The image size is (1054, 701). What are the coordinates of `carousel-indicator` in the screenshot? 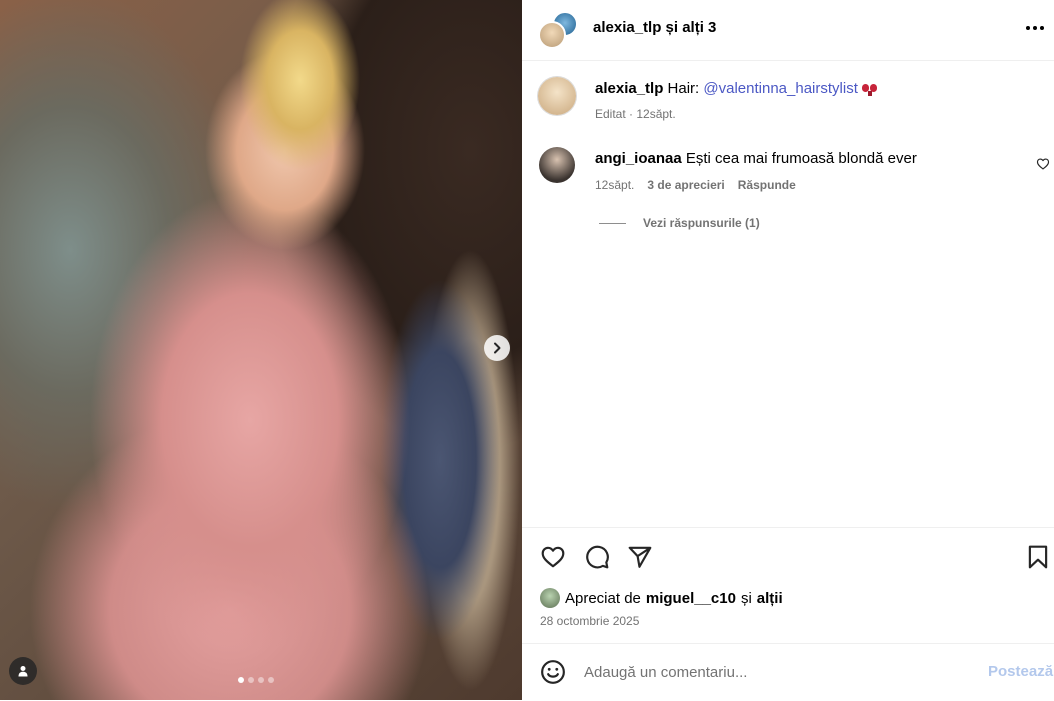 It's located at (256, 680).